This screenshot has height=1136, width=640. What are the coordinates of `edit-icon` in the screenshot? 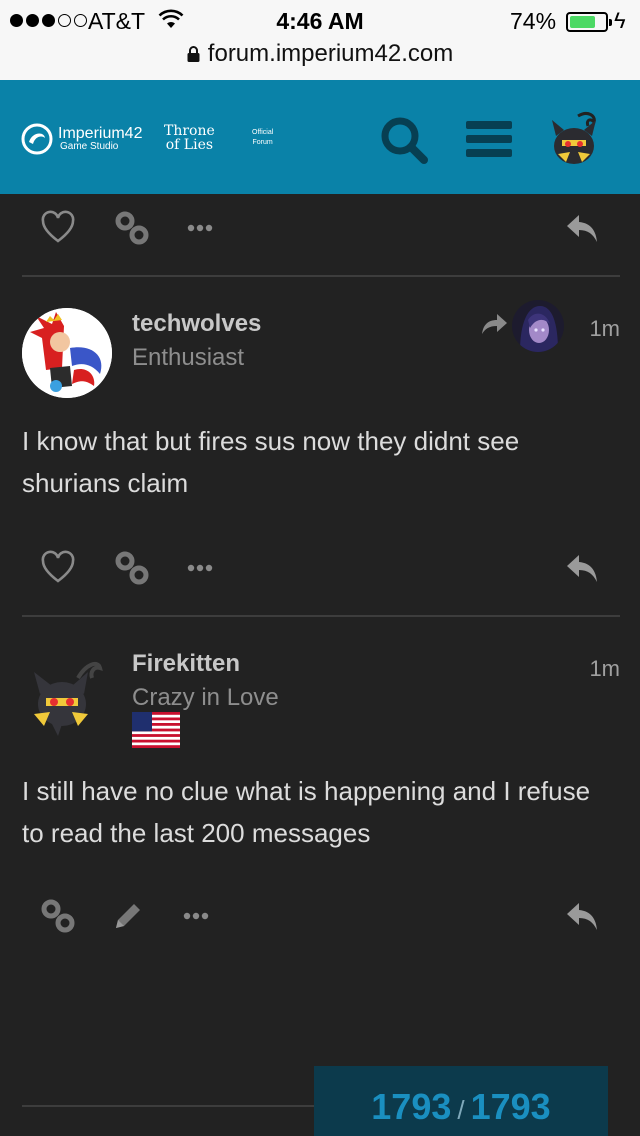 It's located at (128, 916).